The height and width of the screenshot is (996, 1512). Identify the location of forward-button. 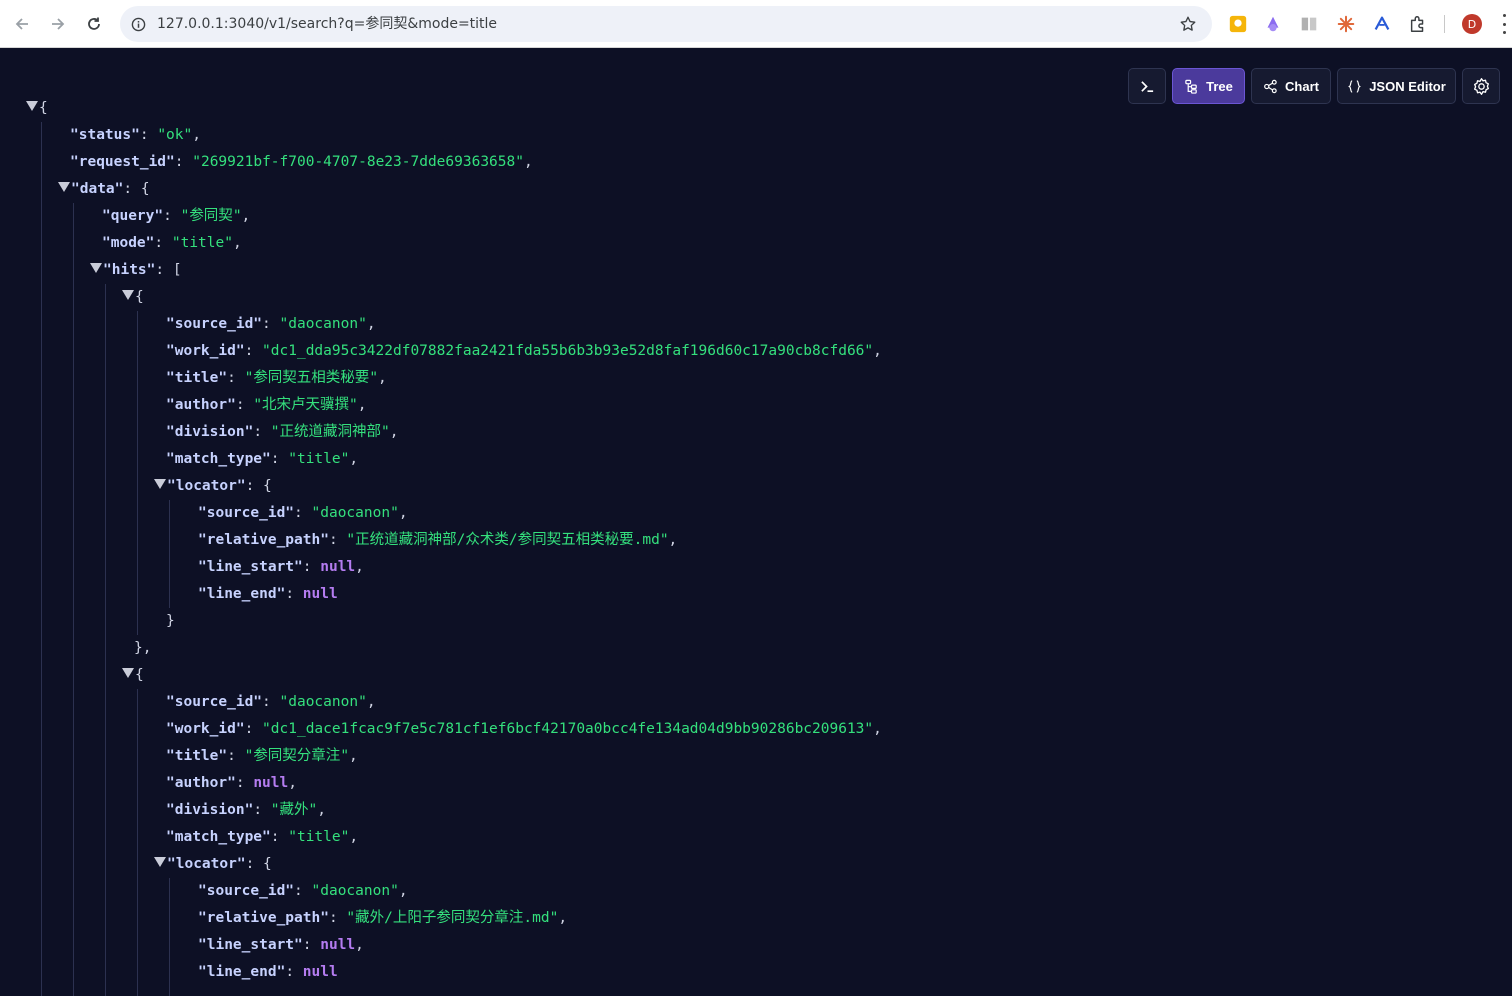
(58, 24).